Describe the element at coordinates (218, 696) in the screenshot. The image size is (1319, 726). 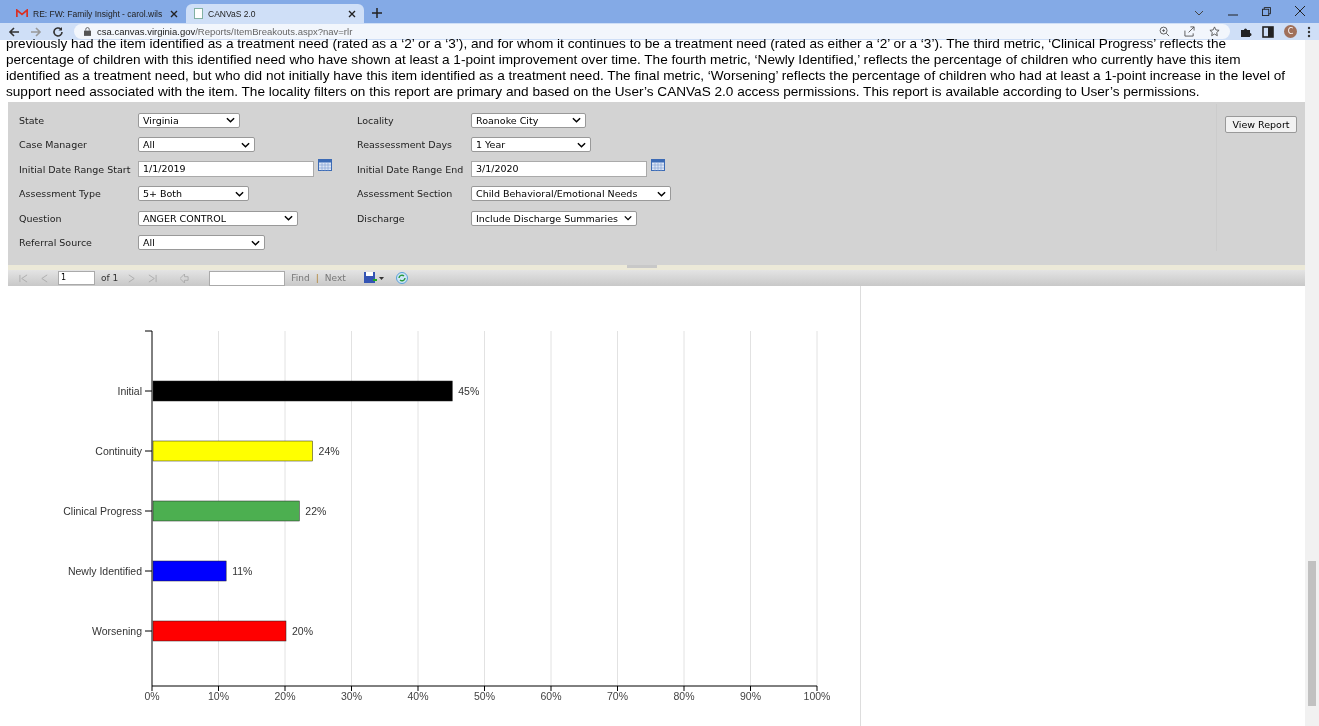
I see `axis-tick-label: 10%` at that location.